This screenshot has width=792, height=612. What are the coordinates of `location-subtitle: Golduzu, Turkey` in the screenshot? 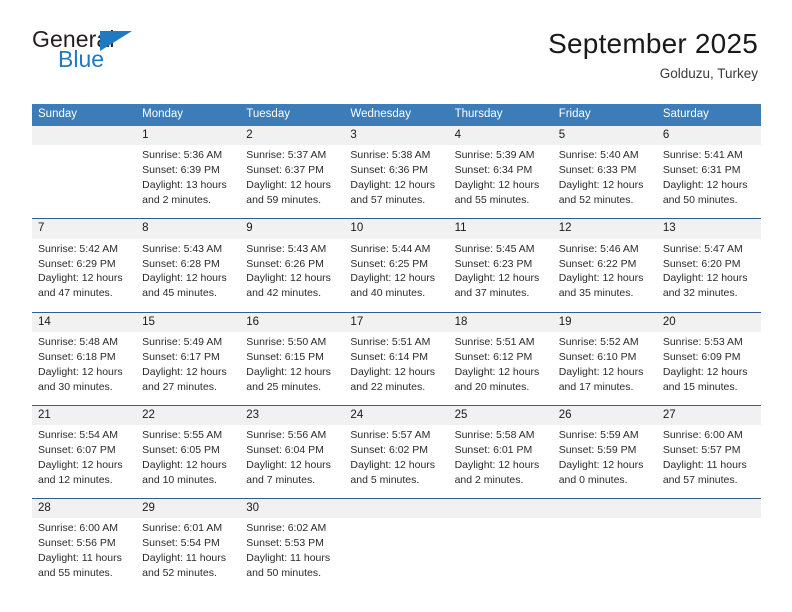 It's located at (708, 74).